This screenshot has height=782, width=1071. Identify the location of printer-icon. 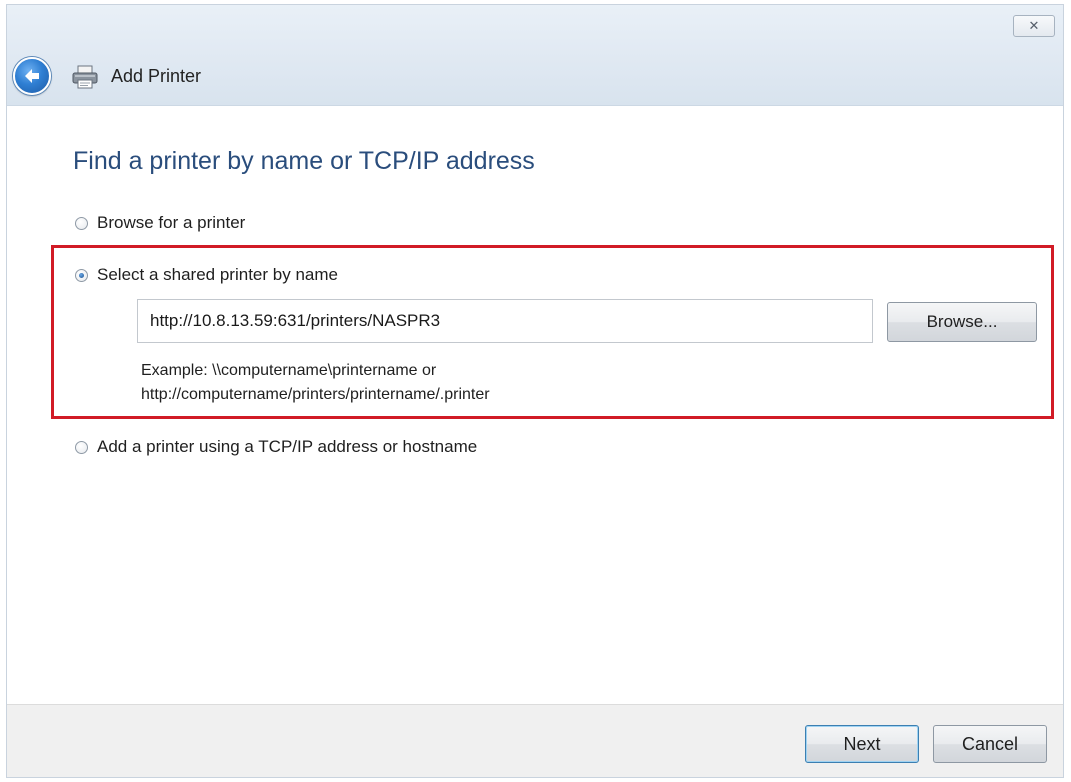
(85, 77).